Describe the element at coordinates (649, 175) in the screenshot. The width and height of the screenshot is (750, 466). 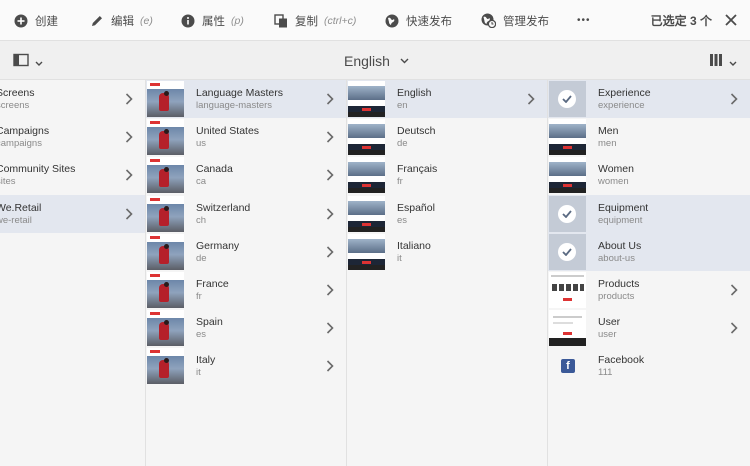
I see `list-item: Women women` at that location.